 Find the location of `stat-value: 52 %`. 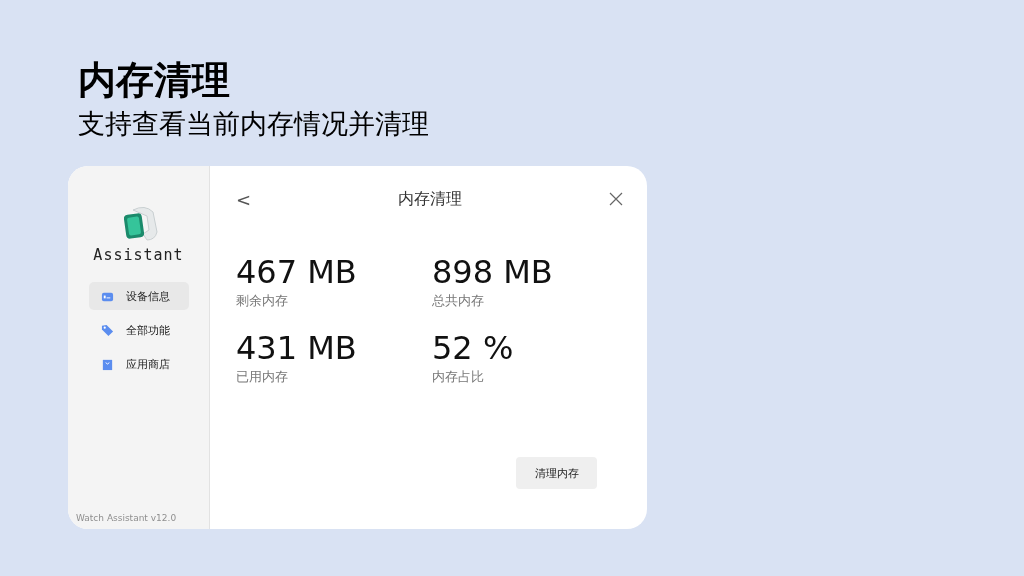

stat-value: 52 % is located at coordinates (473, 348).